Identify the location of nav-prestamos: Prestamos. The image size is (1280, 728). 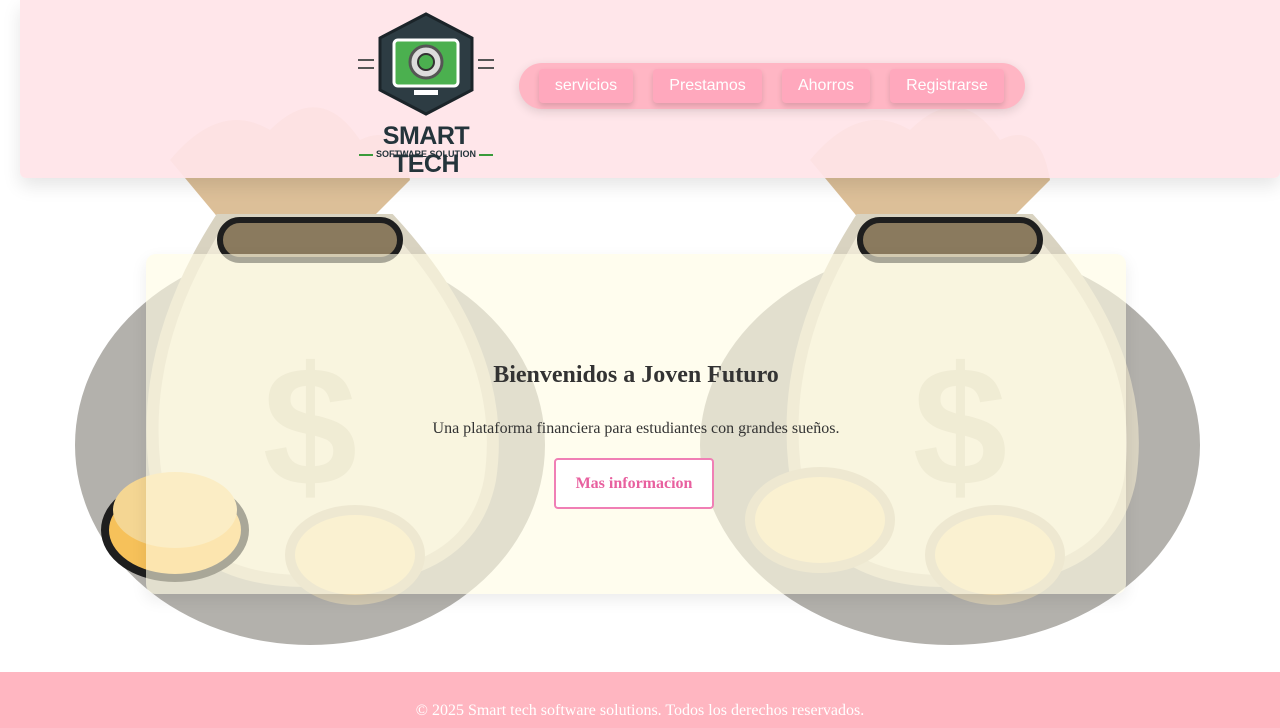
(707, 86).